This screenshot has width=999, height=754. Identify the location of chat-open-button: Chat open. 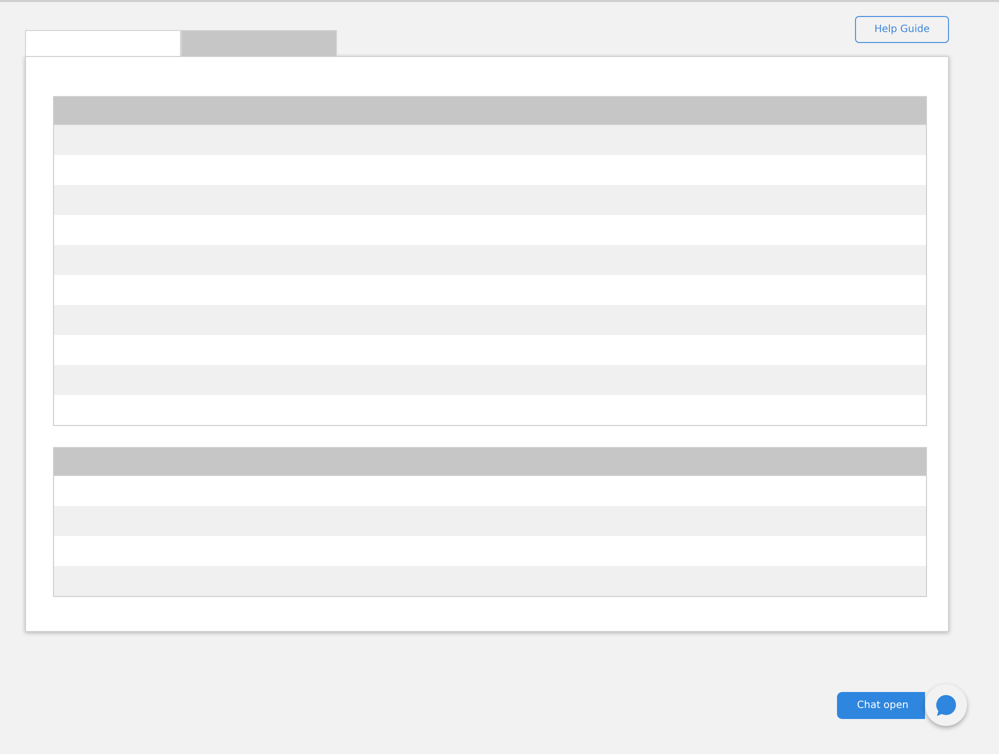
(881, 705).